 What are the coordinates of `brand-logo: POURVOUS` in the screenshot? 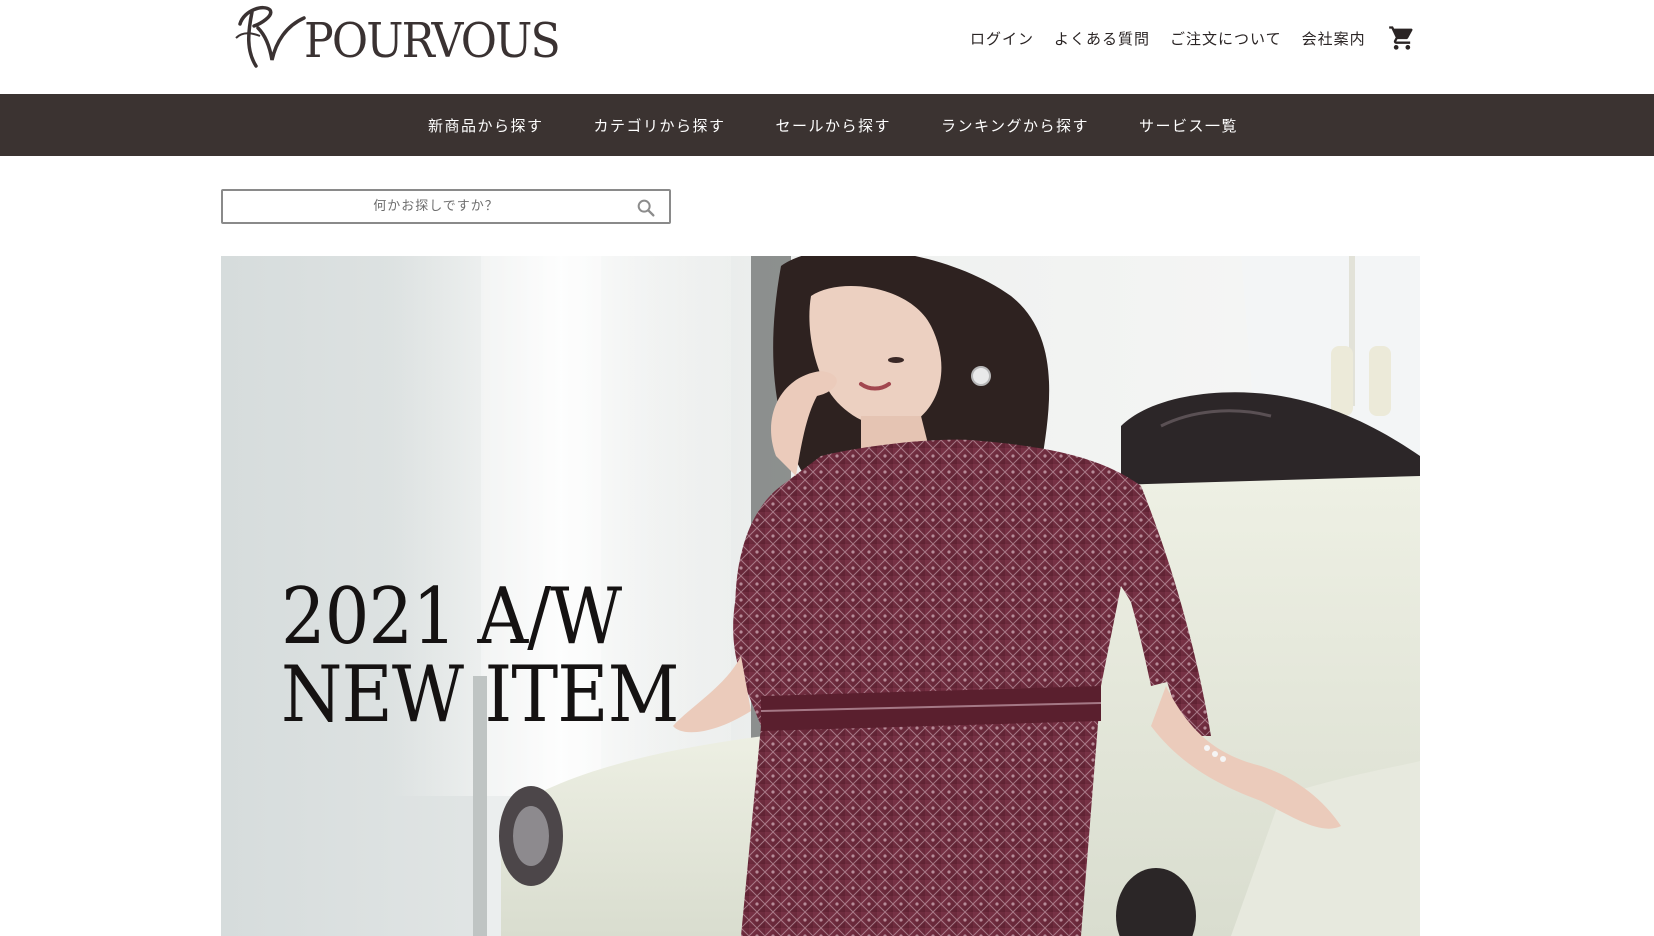 It's located at (405, 37).